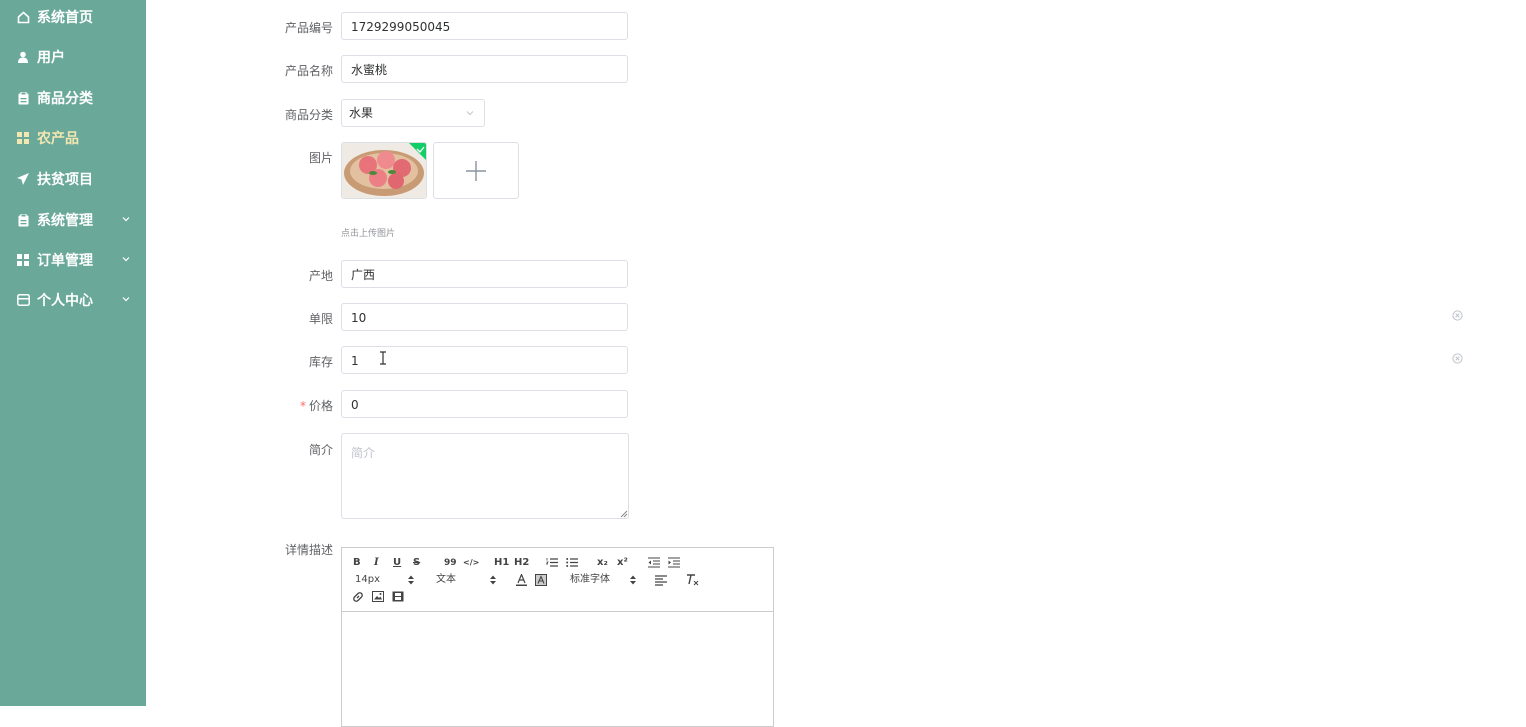  What do you see at coordinates (308, 28) in the screenshot?
I see `product-no-label: 产品编号` at bounding box center [308, 28].